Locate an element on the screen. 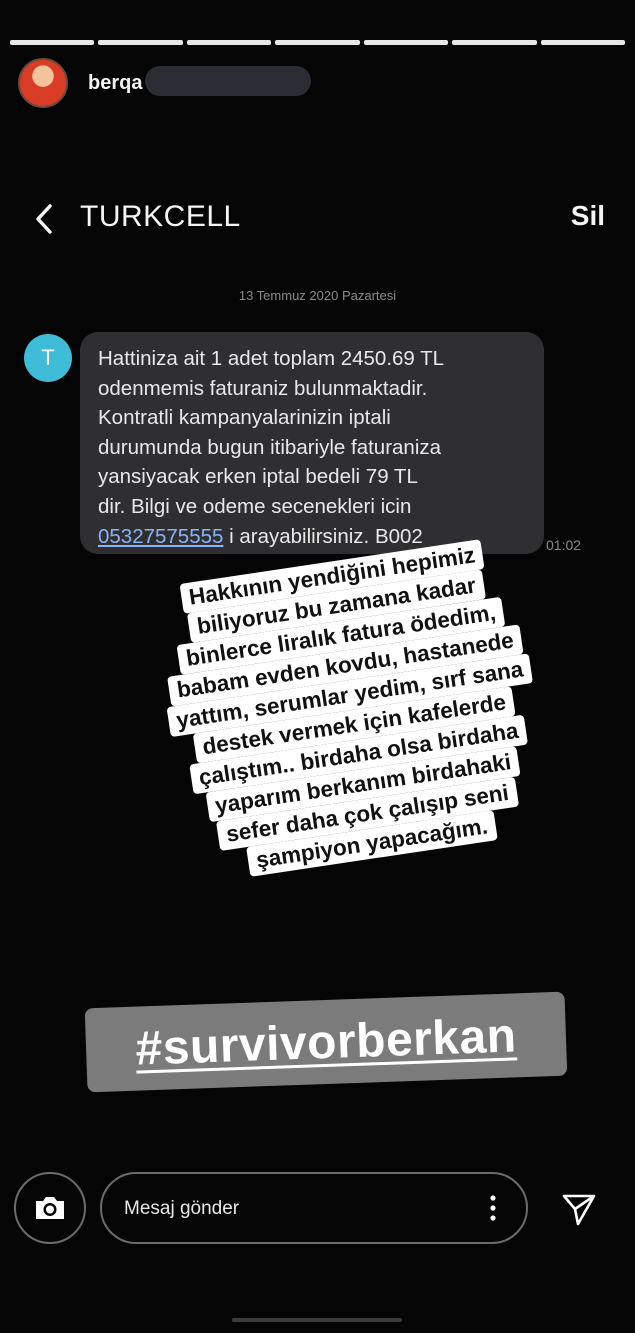 The image size is (635, 1333). sender-initial: T is located at coordinates (48, 357).